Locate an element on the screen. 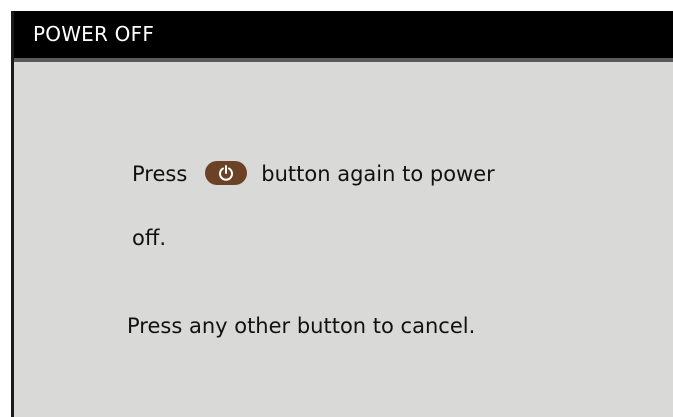 The height and width of the screenshot is (417, 673). title-divider is located at coordinates (343, 60).